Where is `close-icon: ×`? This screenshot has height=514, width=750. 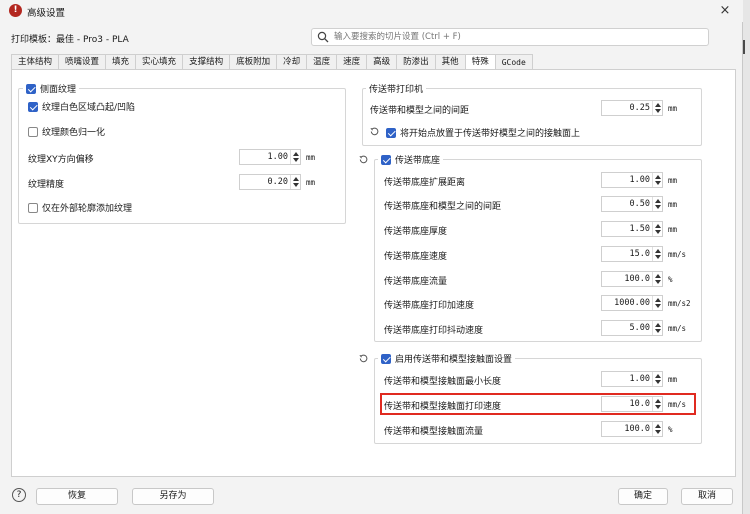
close-icon: × is located at coordinates (725, 11).